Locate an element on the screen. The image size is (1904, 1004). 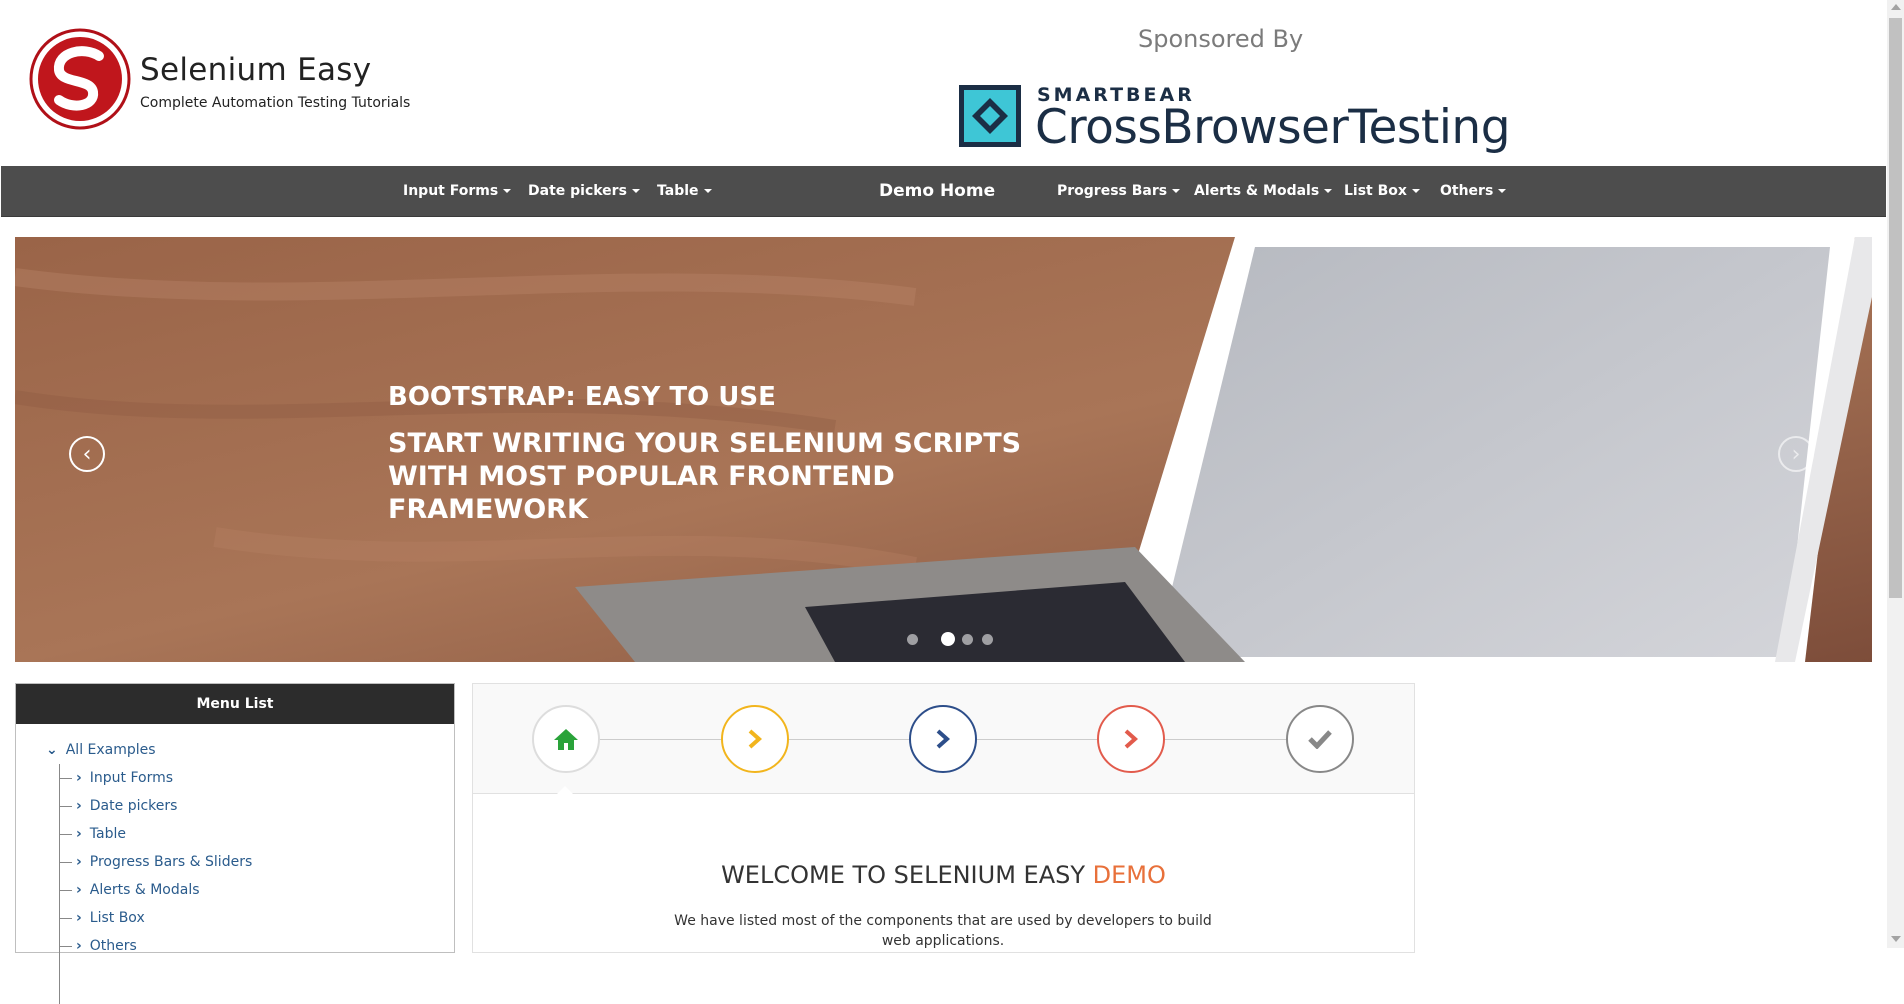
nav-list-box-label: List Box is located at coordinates (1375, 191).